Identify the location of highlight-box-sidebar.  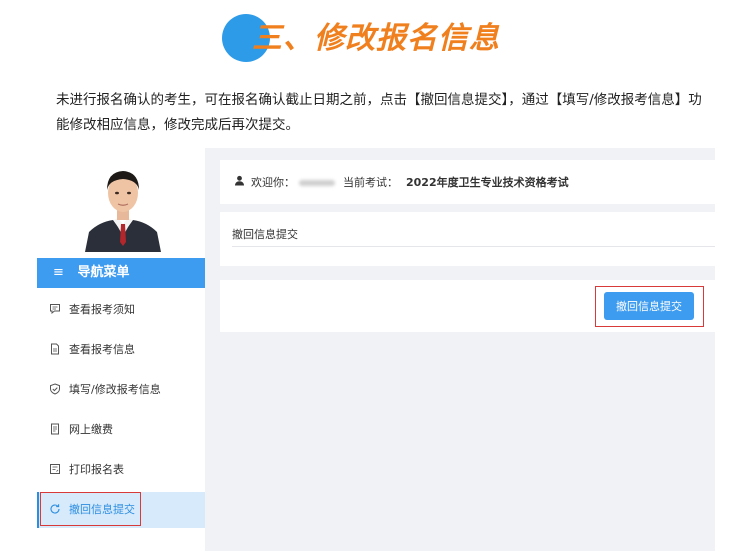
(90, 509).